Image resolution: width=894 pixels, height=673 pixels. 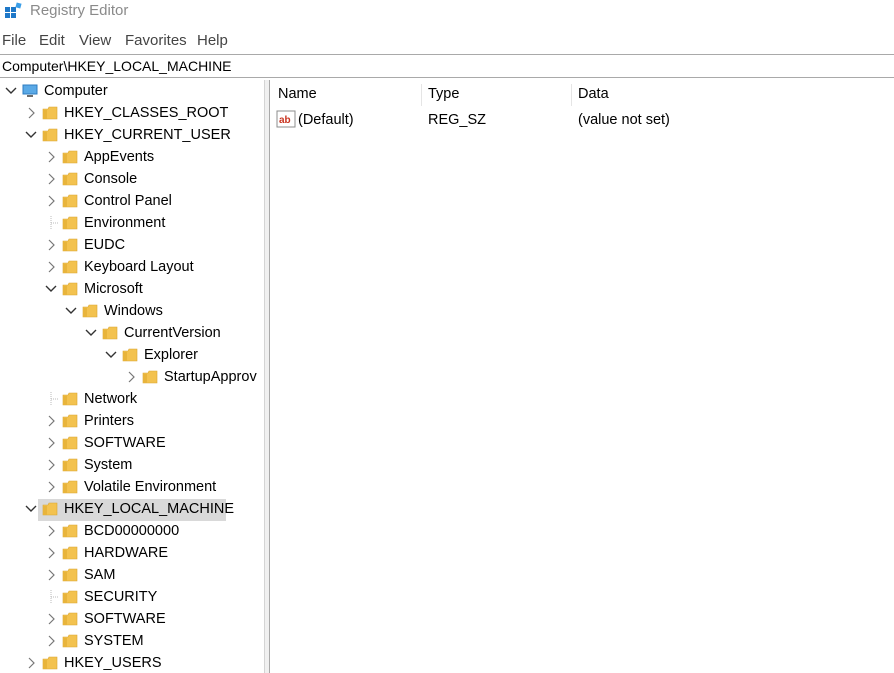 I want to click on column-header-data: Data, so click(x=593, y=94).